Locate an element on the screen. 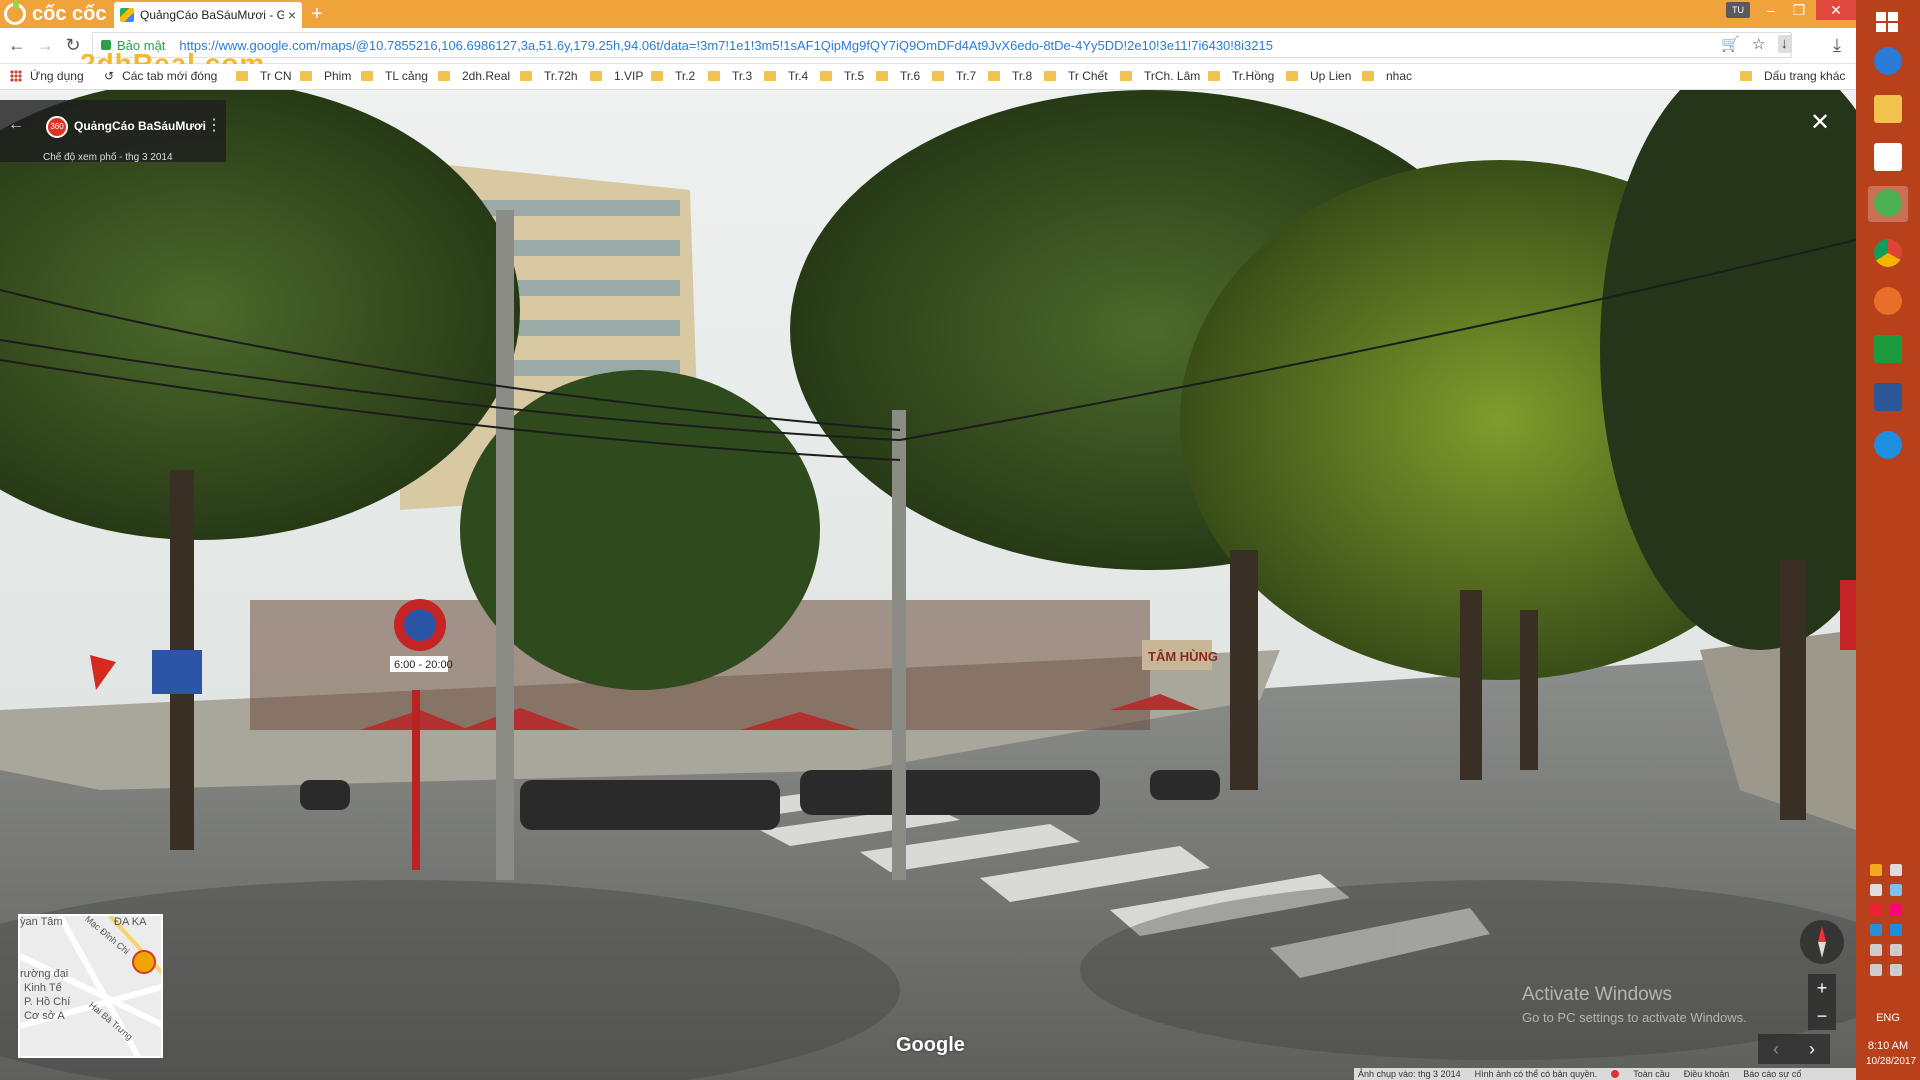 The height and width of the screenshot is (1080, 1920). bookmark-folder: Tr.Hồng is located at coordinates (1241, 76).